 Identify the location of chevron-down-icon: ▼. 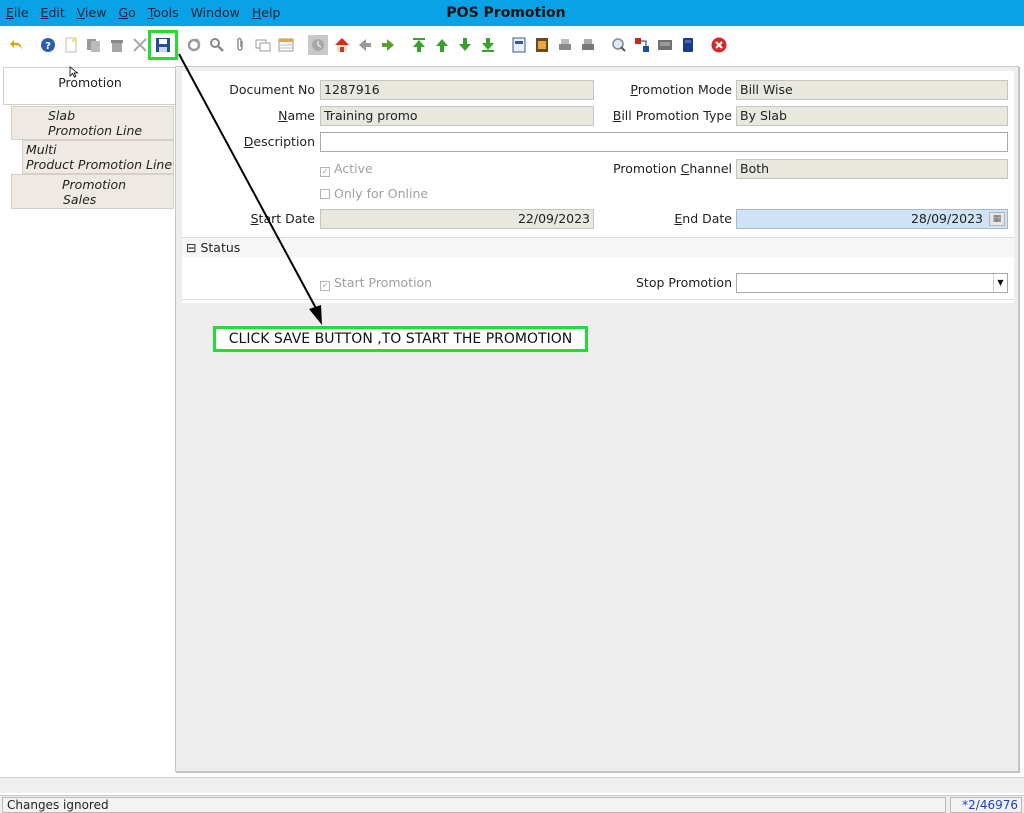
(1000, 283).